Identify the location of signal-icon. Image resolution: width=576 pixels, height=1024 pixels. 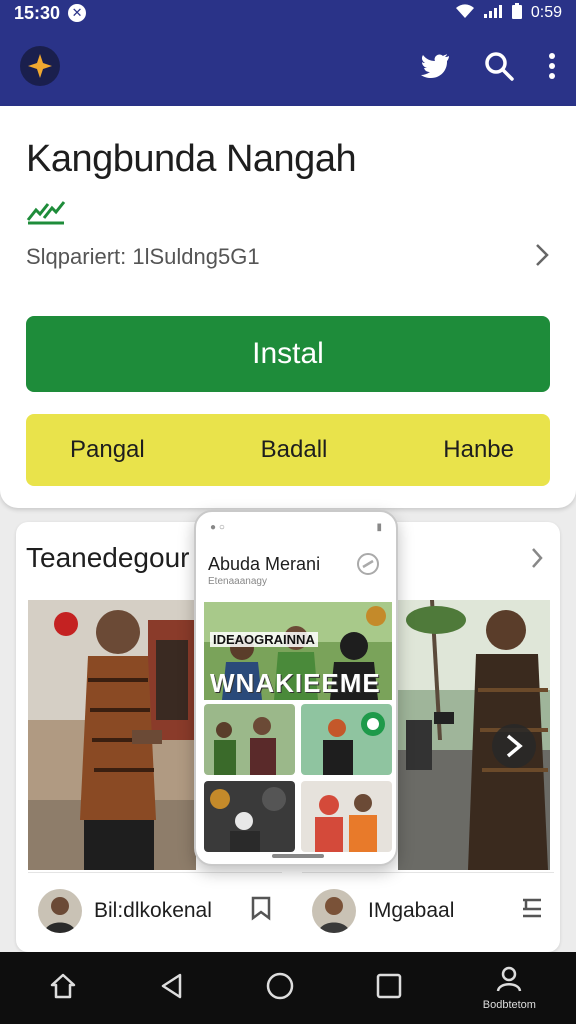
(493, 13).